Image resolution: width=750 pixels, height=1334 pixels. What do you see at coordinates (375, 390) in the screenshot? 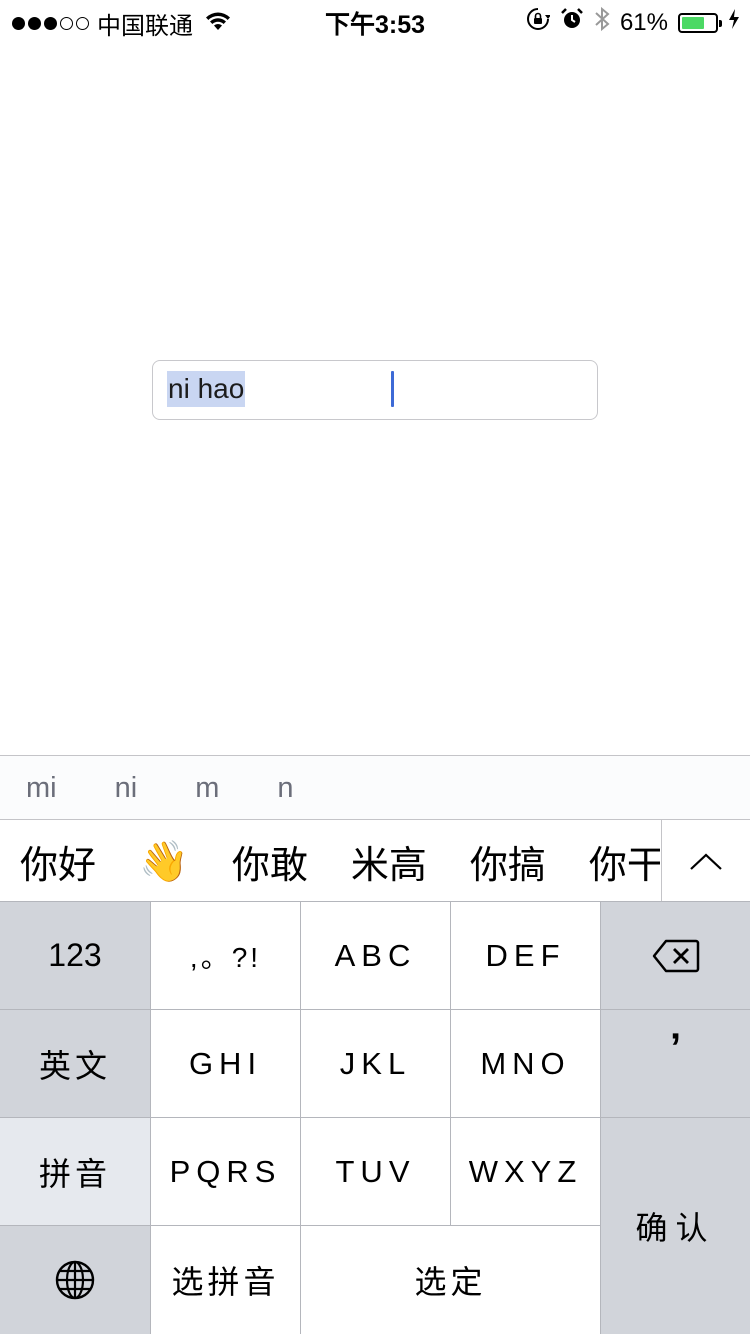
I see `text-input: ni hao` at bounding box center [375, 390].